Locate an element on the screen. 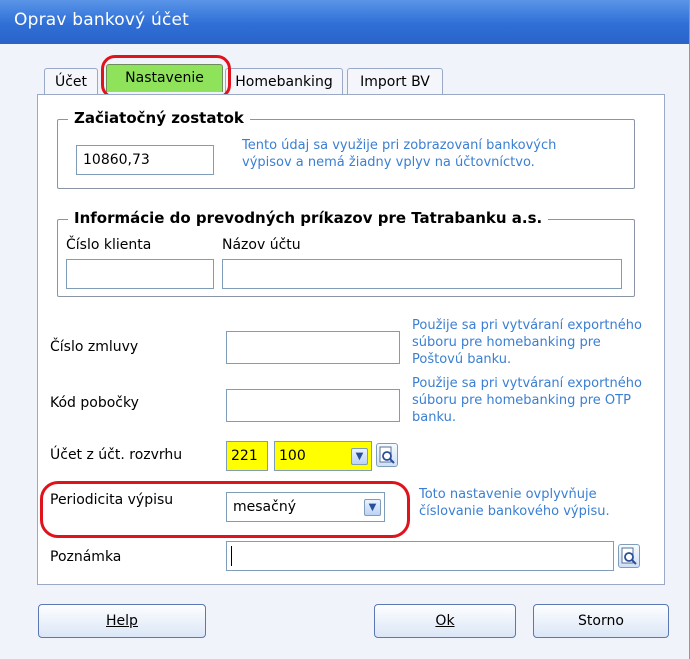 The height and width of the screenshot is (659, 690). ok-button: Ok is located at coordinates (445, 621).